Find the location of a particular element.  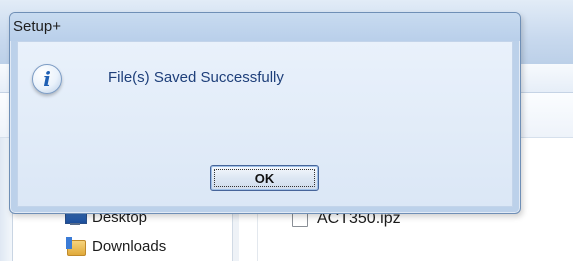

dialog-titlebar: Setup+ is located at coordinates (265, 27).